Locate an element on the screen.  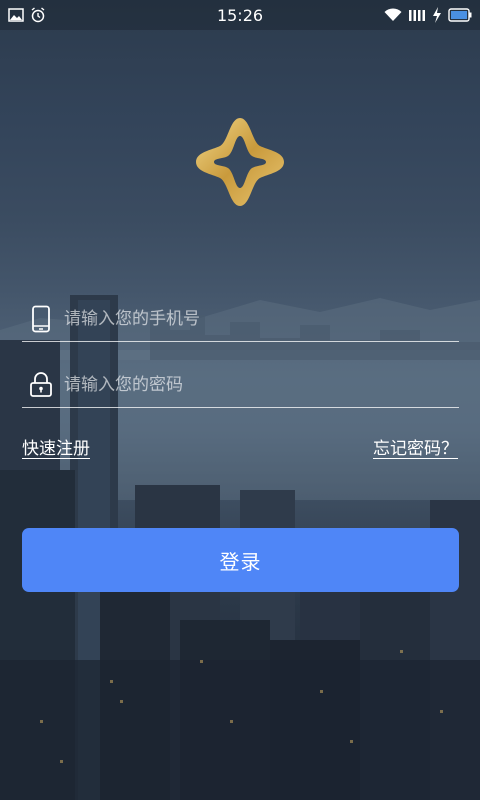
charging-icon is located at coordinates (437, 15).